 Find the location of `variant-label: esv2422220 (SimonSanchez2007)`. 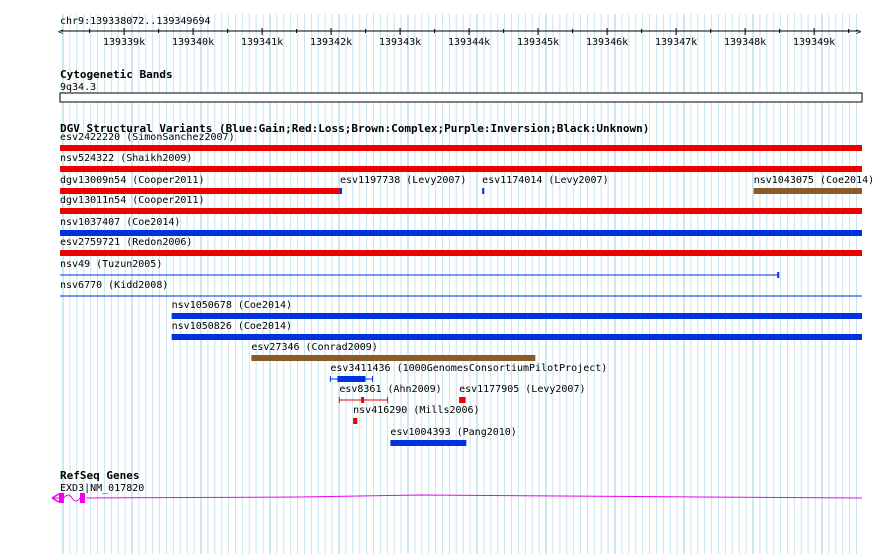

variant-label: esv2422220 (SimonSanchez2007) is located at coordinates (147, 137).